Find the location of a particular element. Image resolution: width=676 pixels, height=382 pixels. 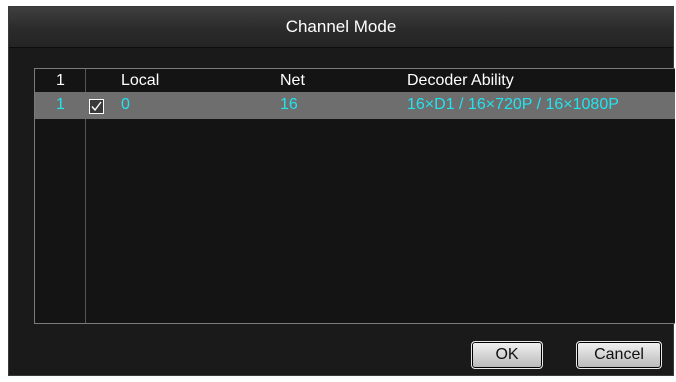

checkmark-icon is located at coordinates (96, 106).